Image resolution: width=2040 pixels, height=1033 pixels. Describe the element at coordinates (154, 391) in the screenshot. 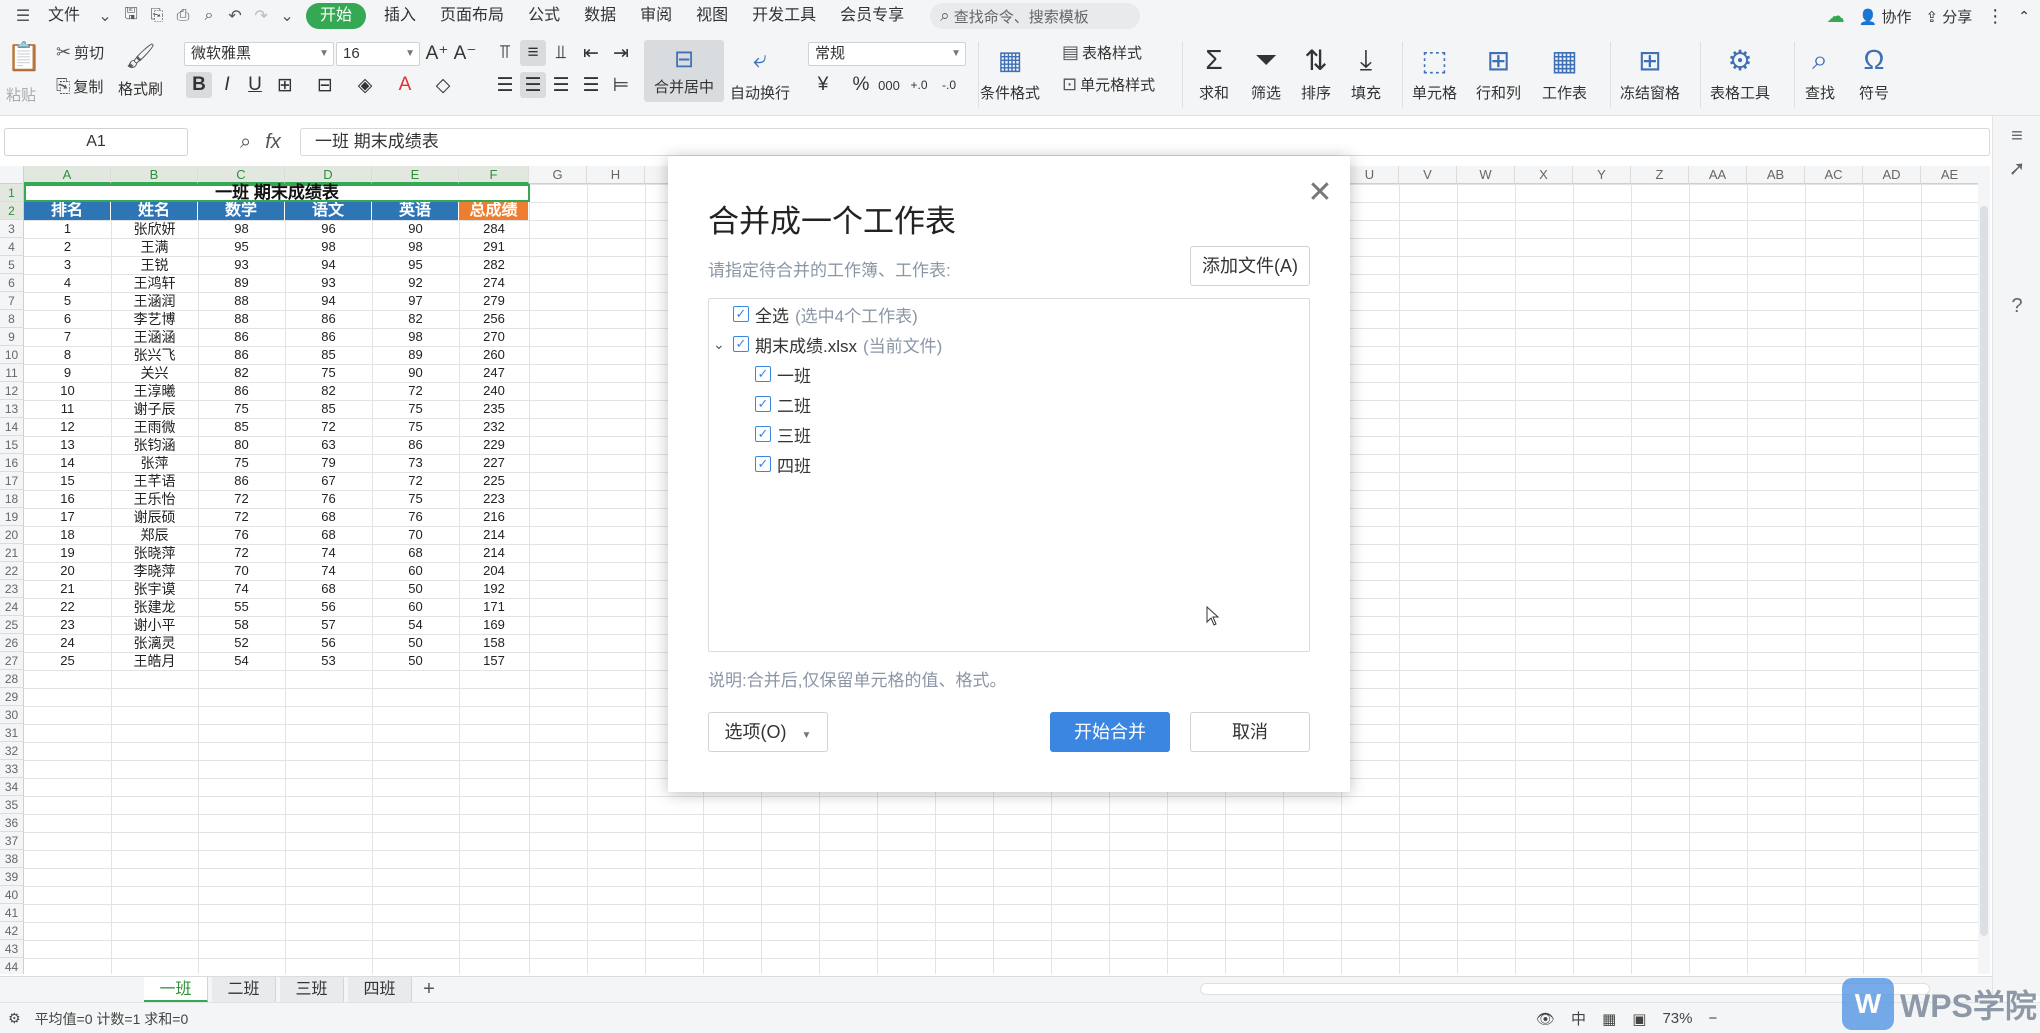

I see `table-cell: 王淳曦` at that location.